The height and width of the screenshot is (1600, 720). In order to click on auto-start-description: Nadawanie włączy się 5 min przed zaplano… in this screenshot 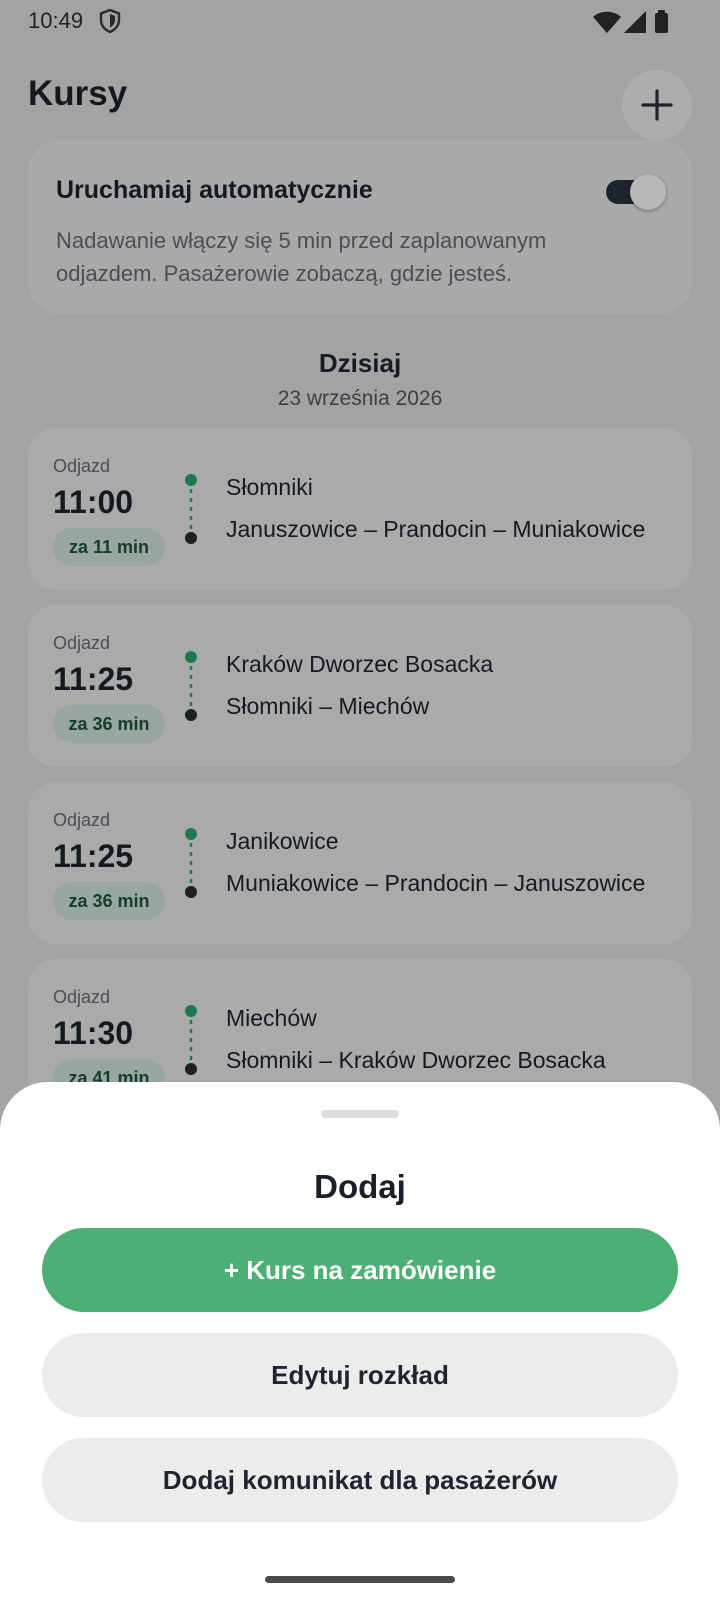, I will do `click(301, 257)`.